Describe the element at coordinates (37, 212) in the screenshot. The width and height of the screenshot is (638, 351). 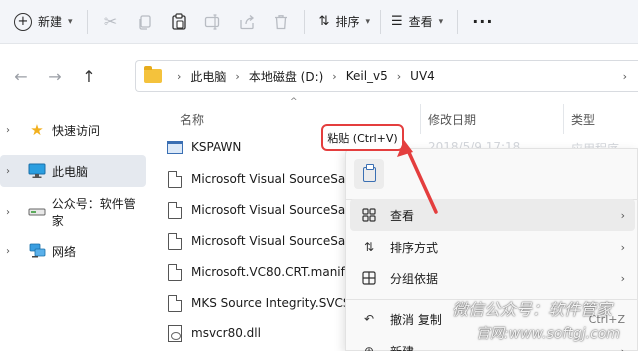
I see `drive-icon` at that location.